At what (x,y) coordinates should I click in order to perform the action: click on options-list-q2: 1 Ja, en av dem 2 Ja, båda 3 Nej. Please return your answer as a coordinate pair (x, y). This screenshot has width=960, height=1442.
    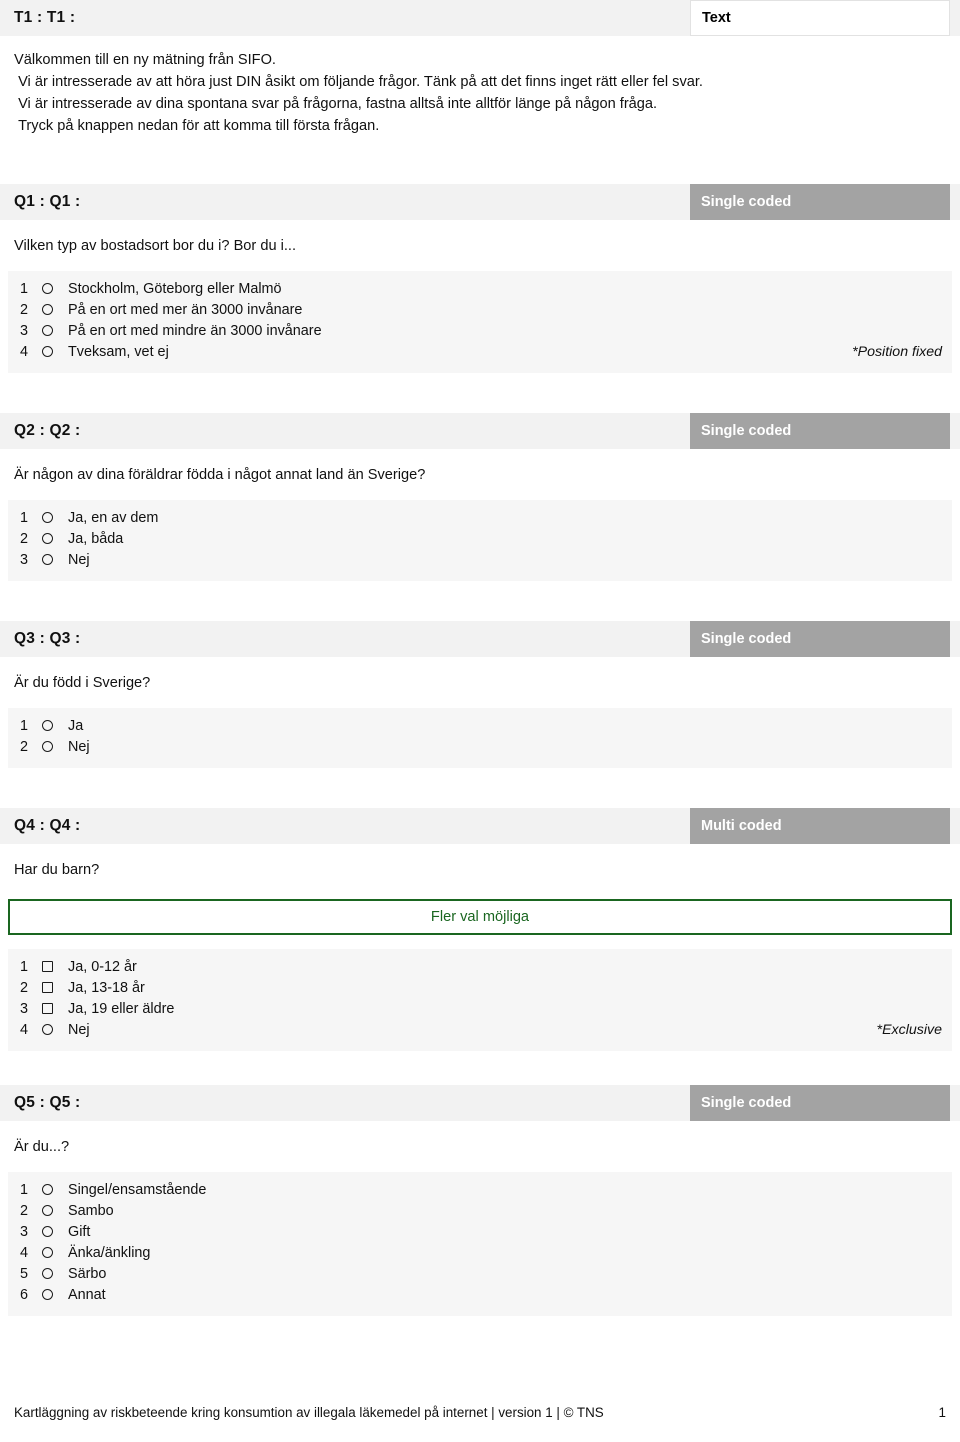
    Looking at the image, I should click on (480, 540).